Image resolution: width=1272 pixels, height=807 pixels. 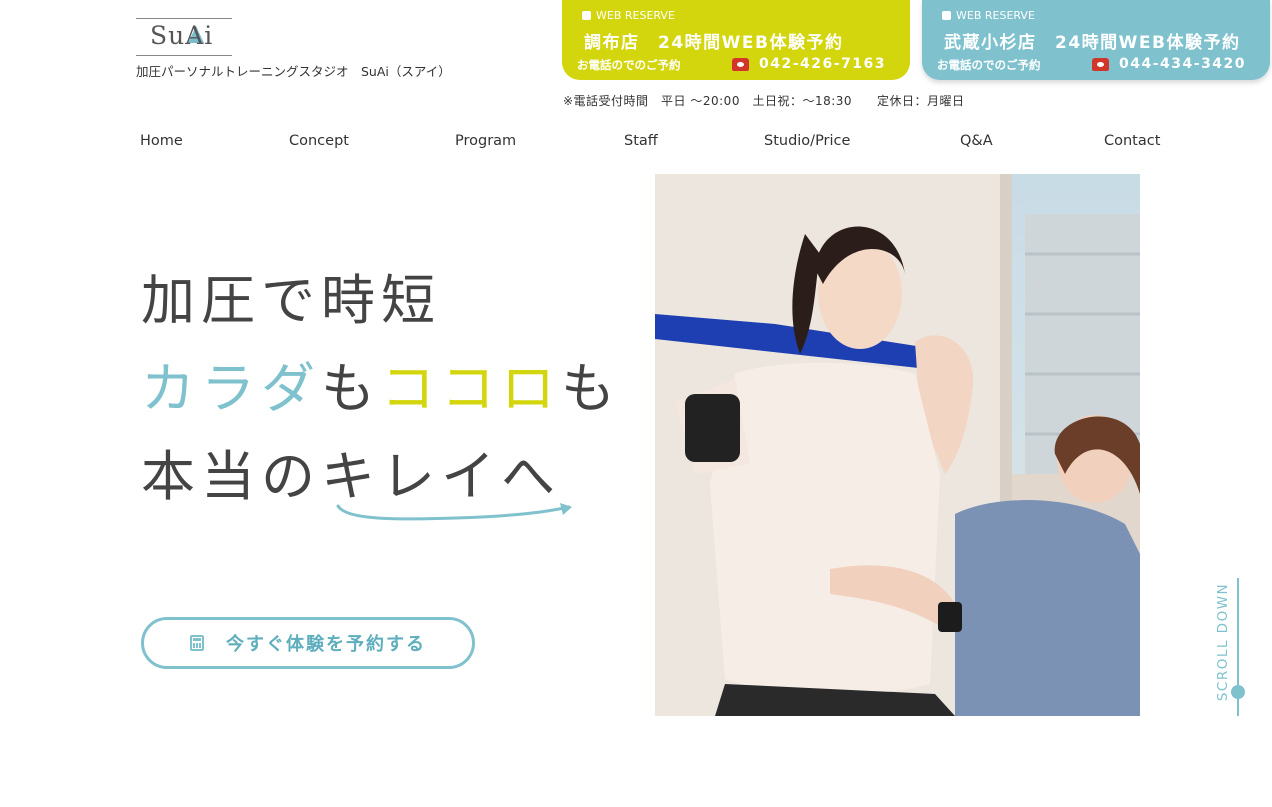 I want to click on phone-number: 042-426-7163, so click(x=823, y=64).